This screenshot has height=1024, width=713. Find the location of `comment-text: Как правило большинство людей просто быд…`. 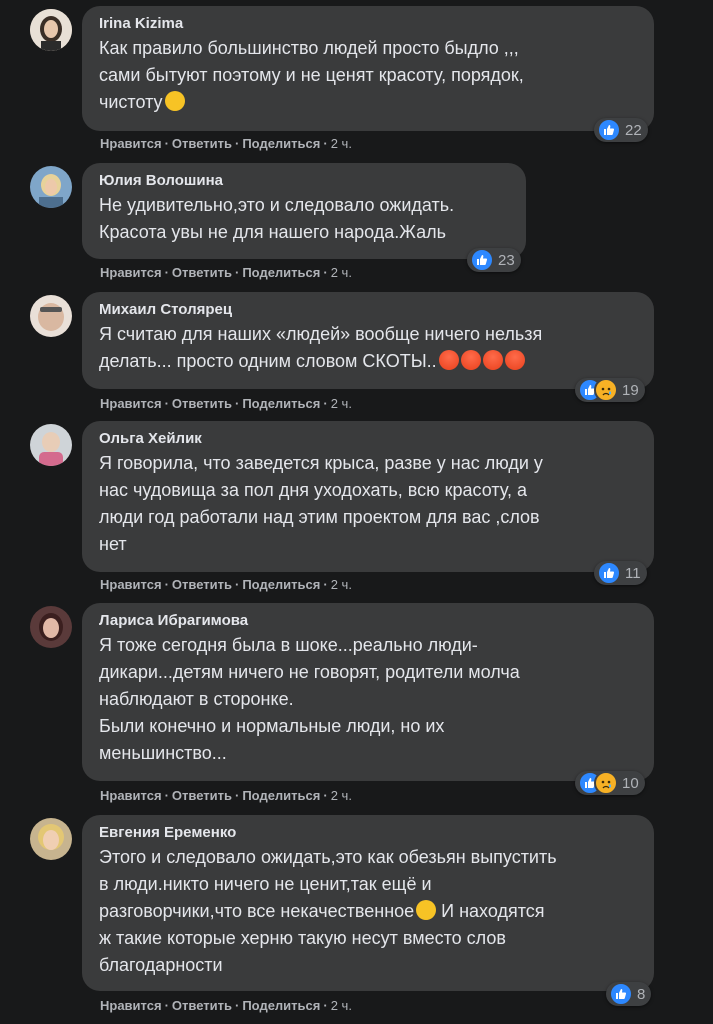

comment-text: Как правило большинство людей просто быд… is located at coordinates (368, 75).